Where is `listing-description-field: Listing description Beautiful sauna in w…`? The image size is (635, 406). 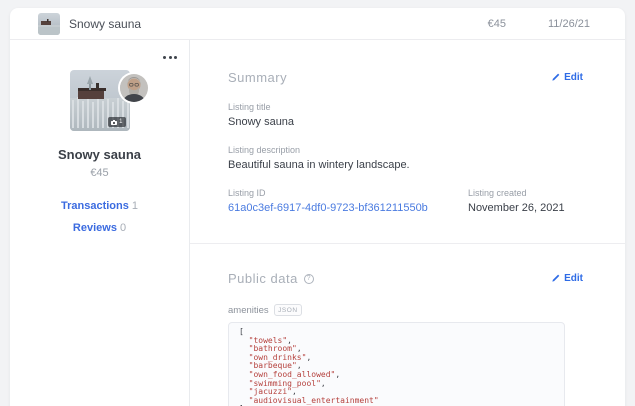 listing-description-field: Listing description Beautiful sauna in w… is located at coordinates (405, 158).